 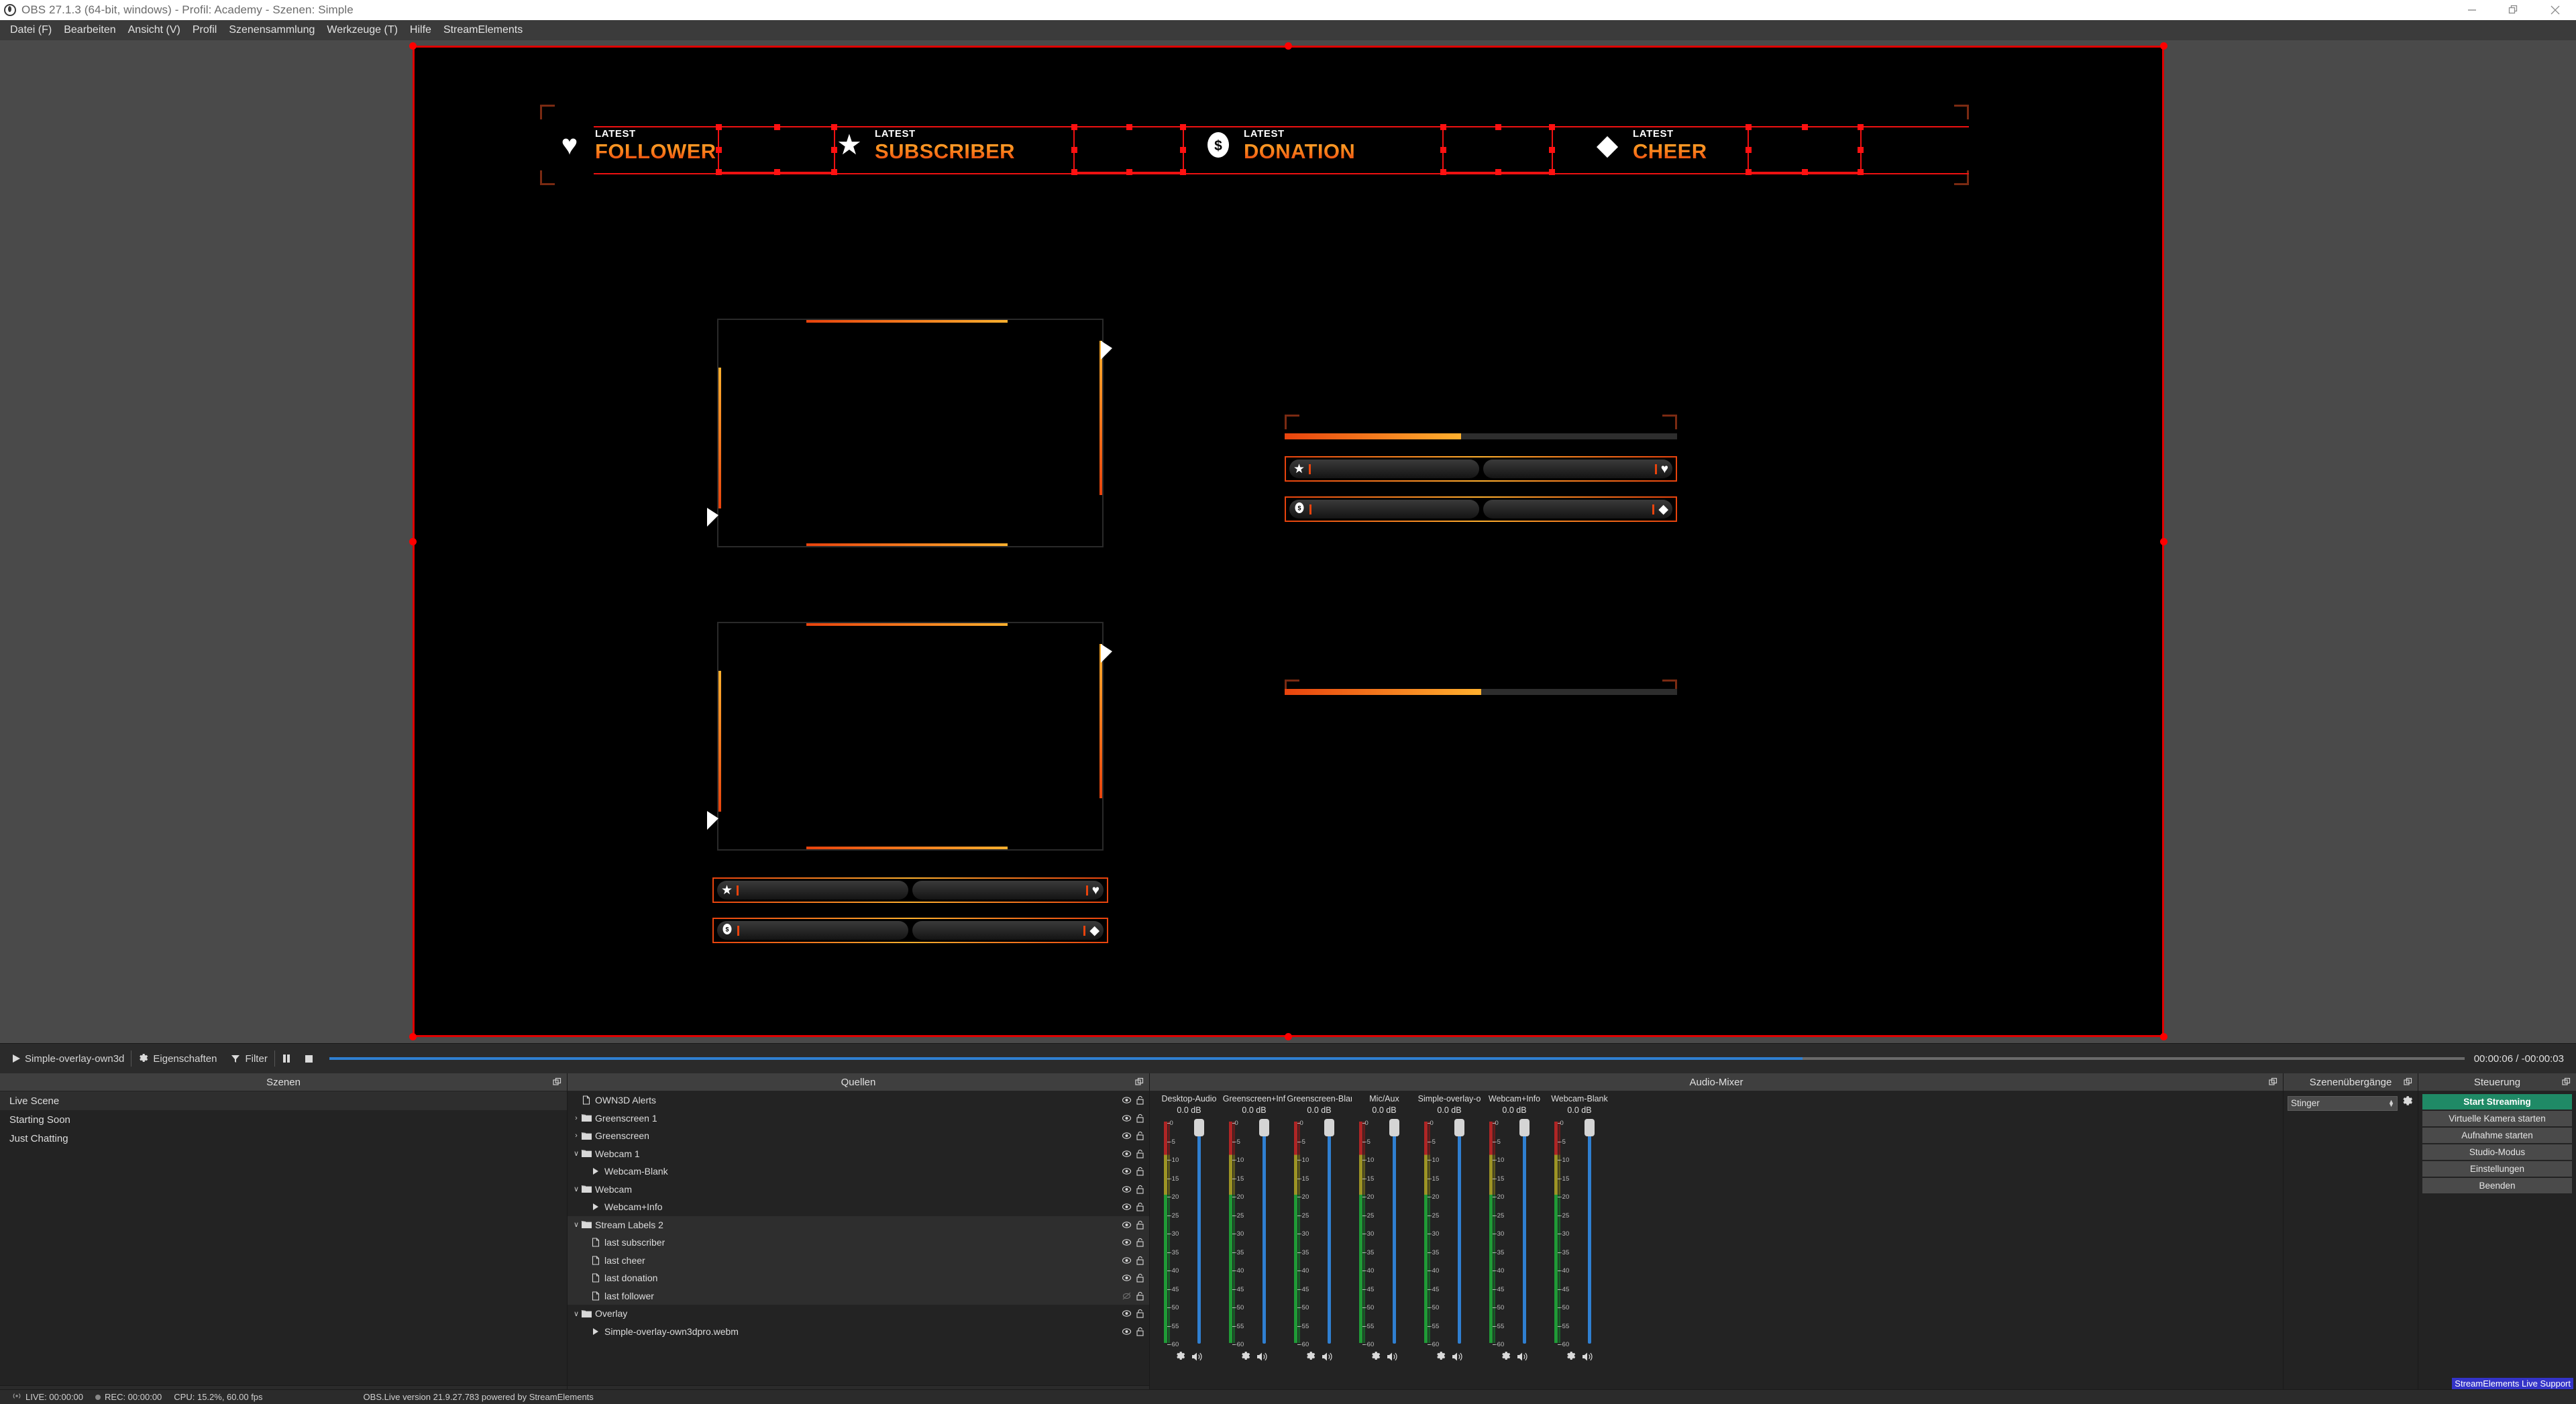 What do you see at coordinates (283, 1138) in the screenshot?
I see `scene-item: Just Chatting` at bounding box center [283, 1138].